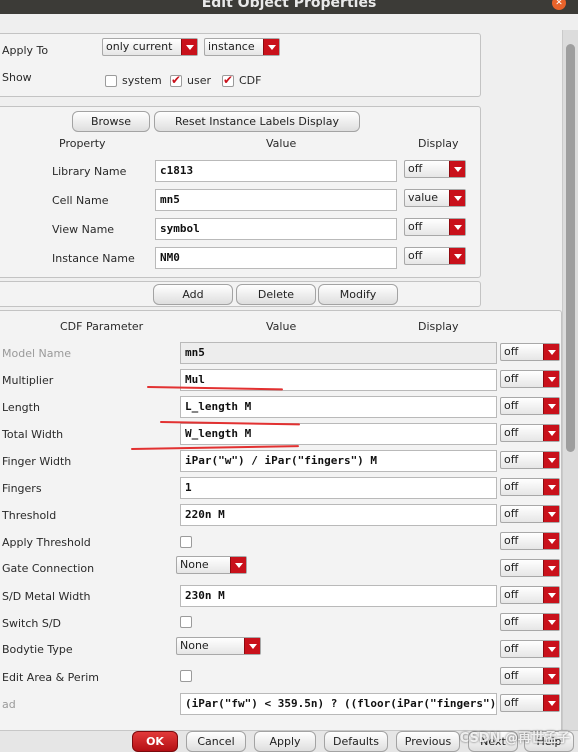 The width and height of the screenshot is (578, 752). I want to click on defaults-button: Defaults, so click(356, 741).